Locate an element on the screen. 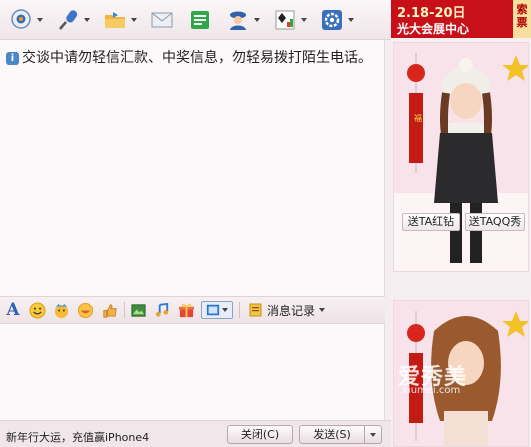 Image resolution: width=531 pixels, height=447 pixels. bottom-bar: 新年行大运，充值赢iPhone4 关闭(C) 发送(S) is located at coordinates (195, 433).